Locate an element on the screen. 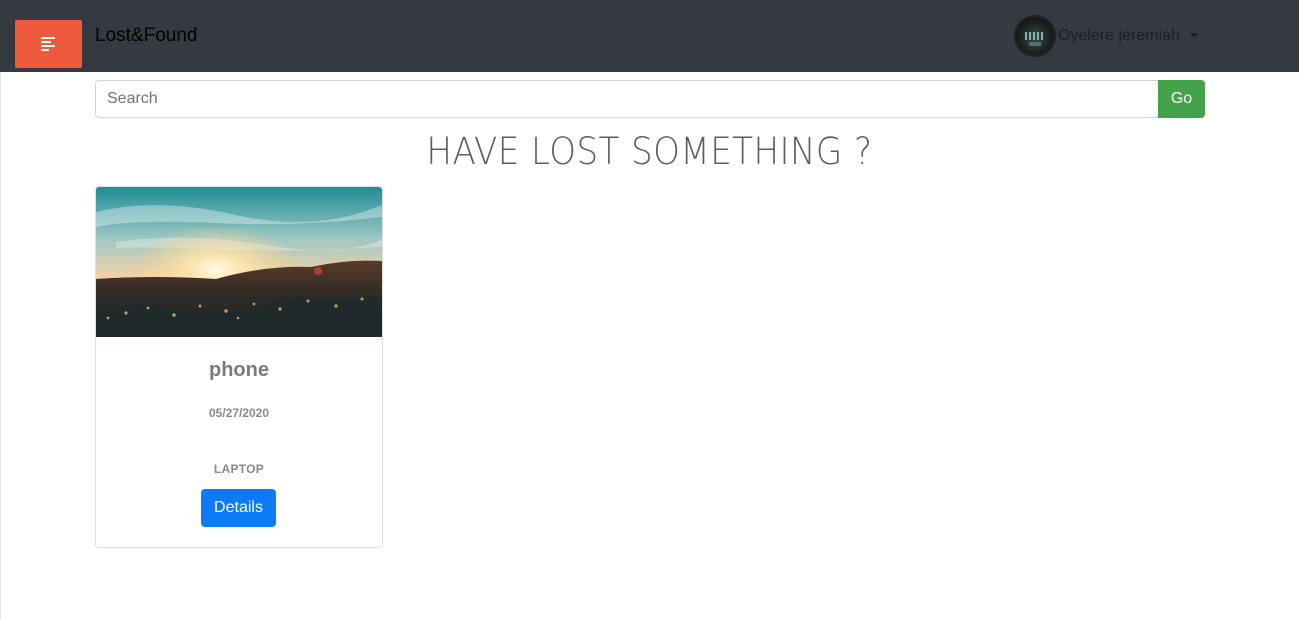 The width and height of the screenshot is (1299, 620). brand-logo-text: Lost&Found is located at coordinates (146, 36).